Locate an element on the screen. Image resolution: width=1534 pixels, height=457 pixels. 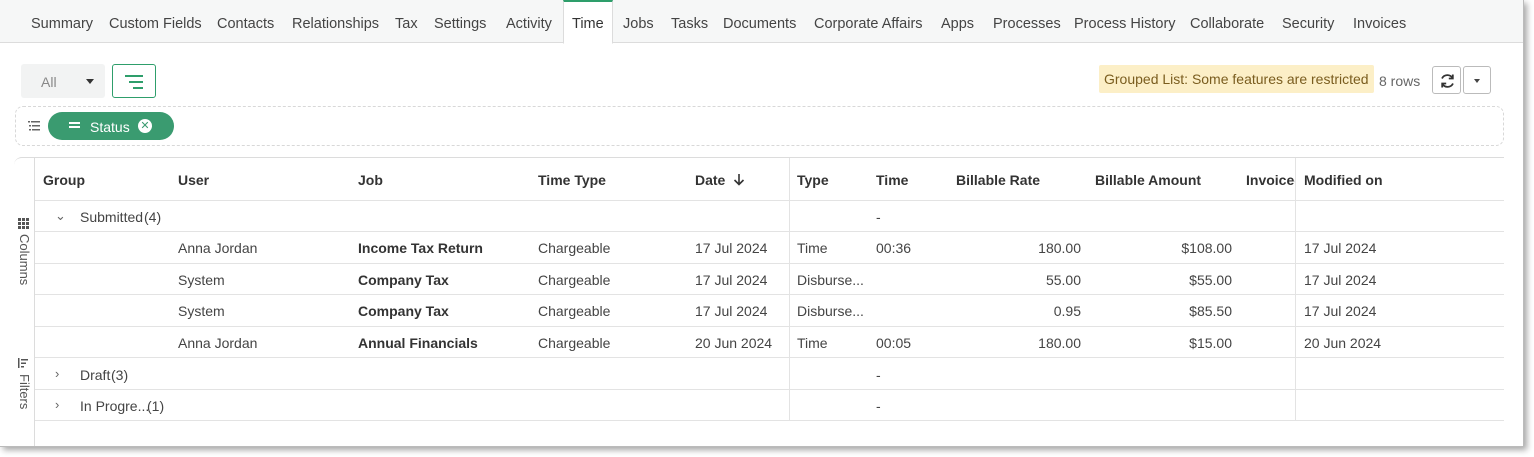
tab-contacts: Contacts is located at coordinates (245, 21).